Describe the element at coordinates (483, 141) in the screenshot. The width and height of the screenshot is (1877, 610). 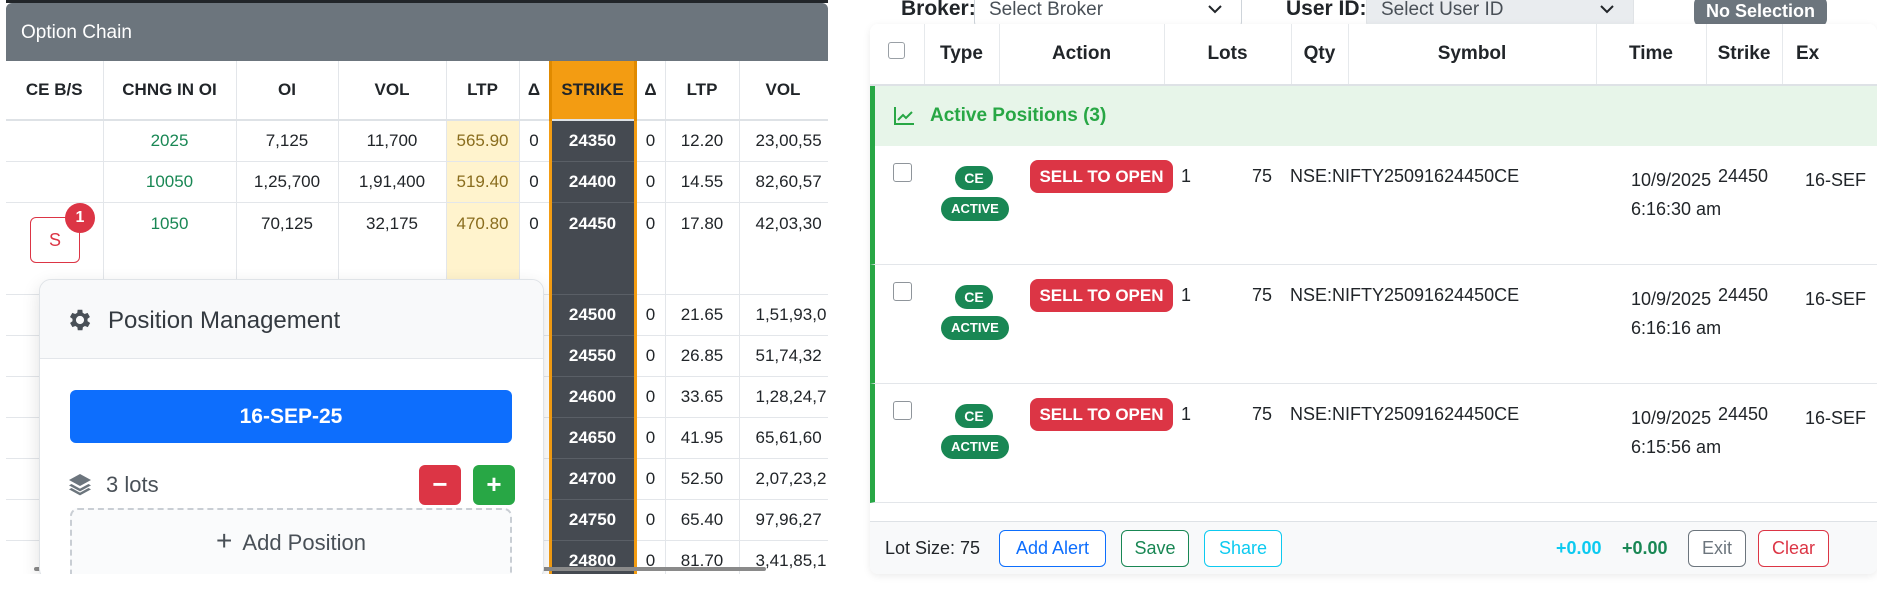
I see `ltp-cell: 565.90` at that location.